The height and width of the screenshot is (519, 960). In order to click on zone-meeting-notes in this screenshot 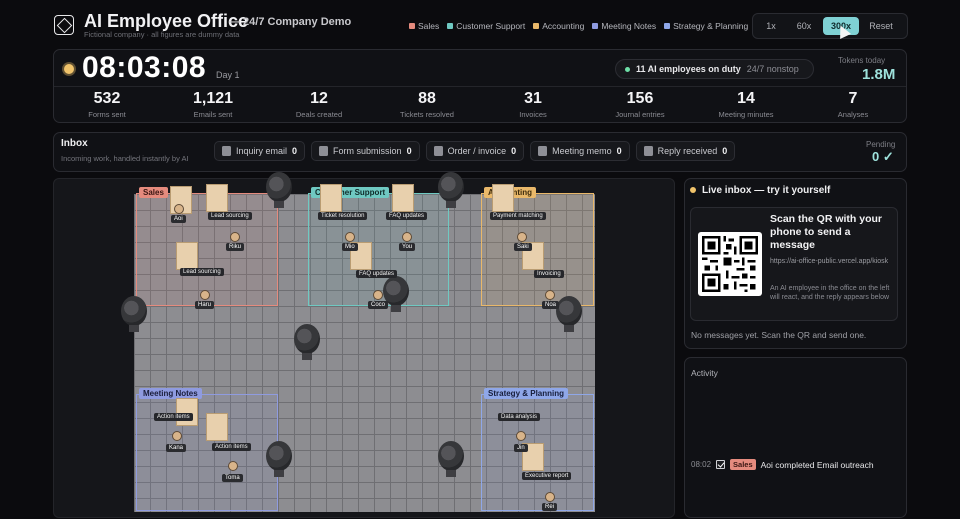, I will do `click(207, 452)`.